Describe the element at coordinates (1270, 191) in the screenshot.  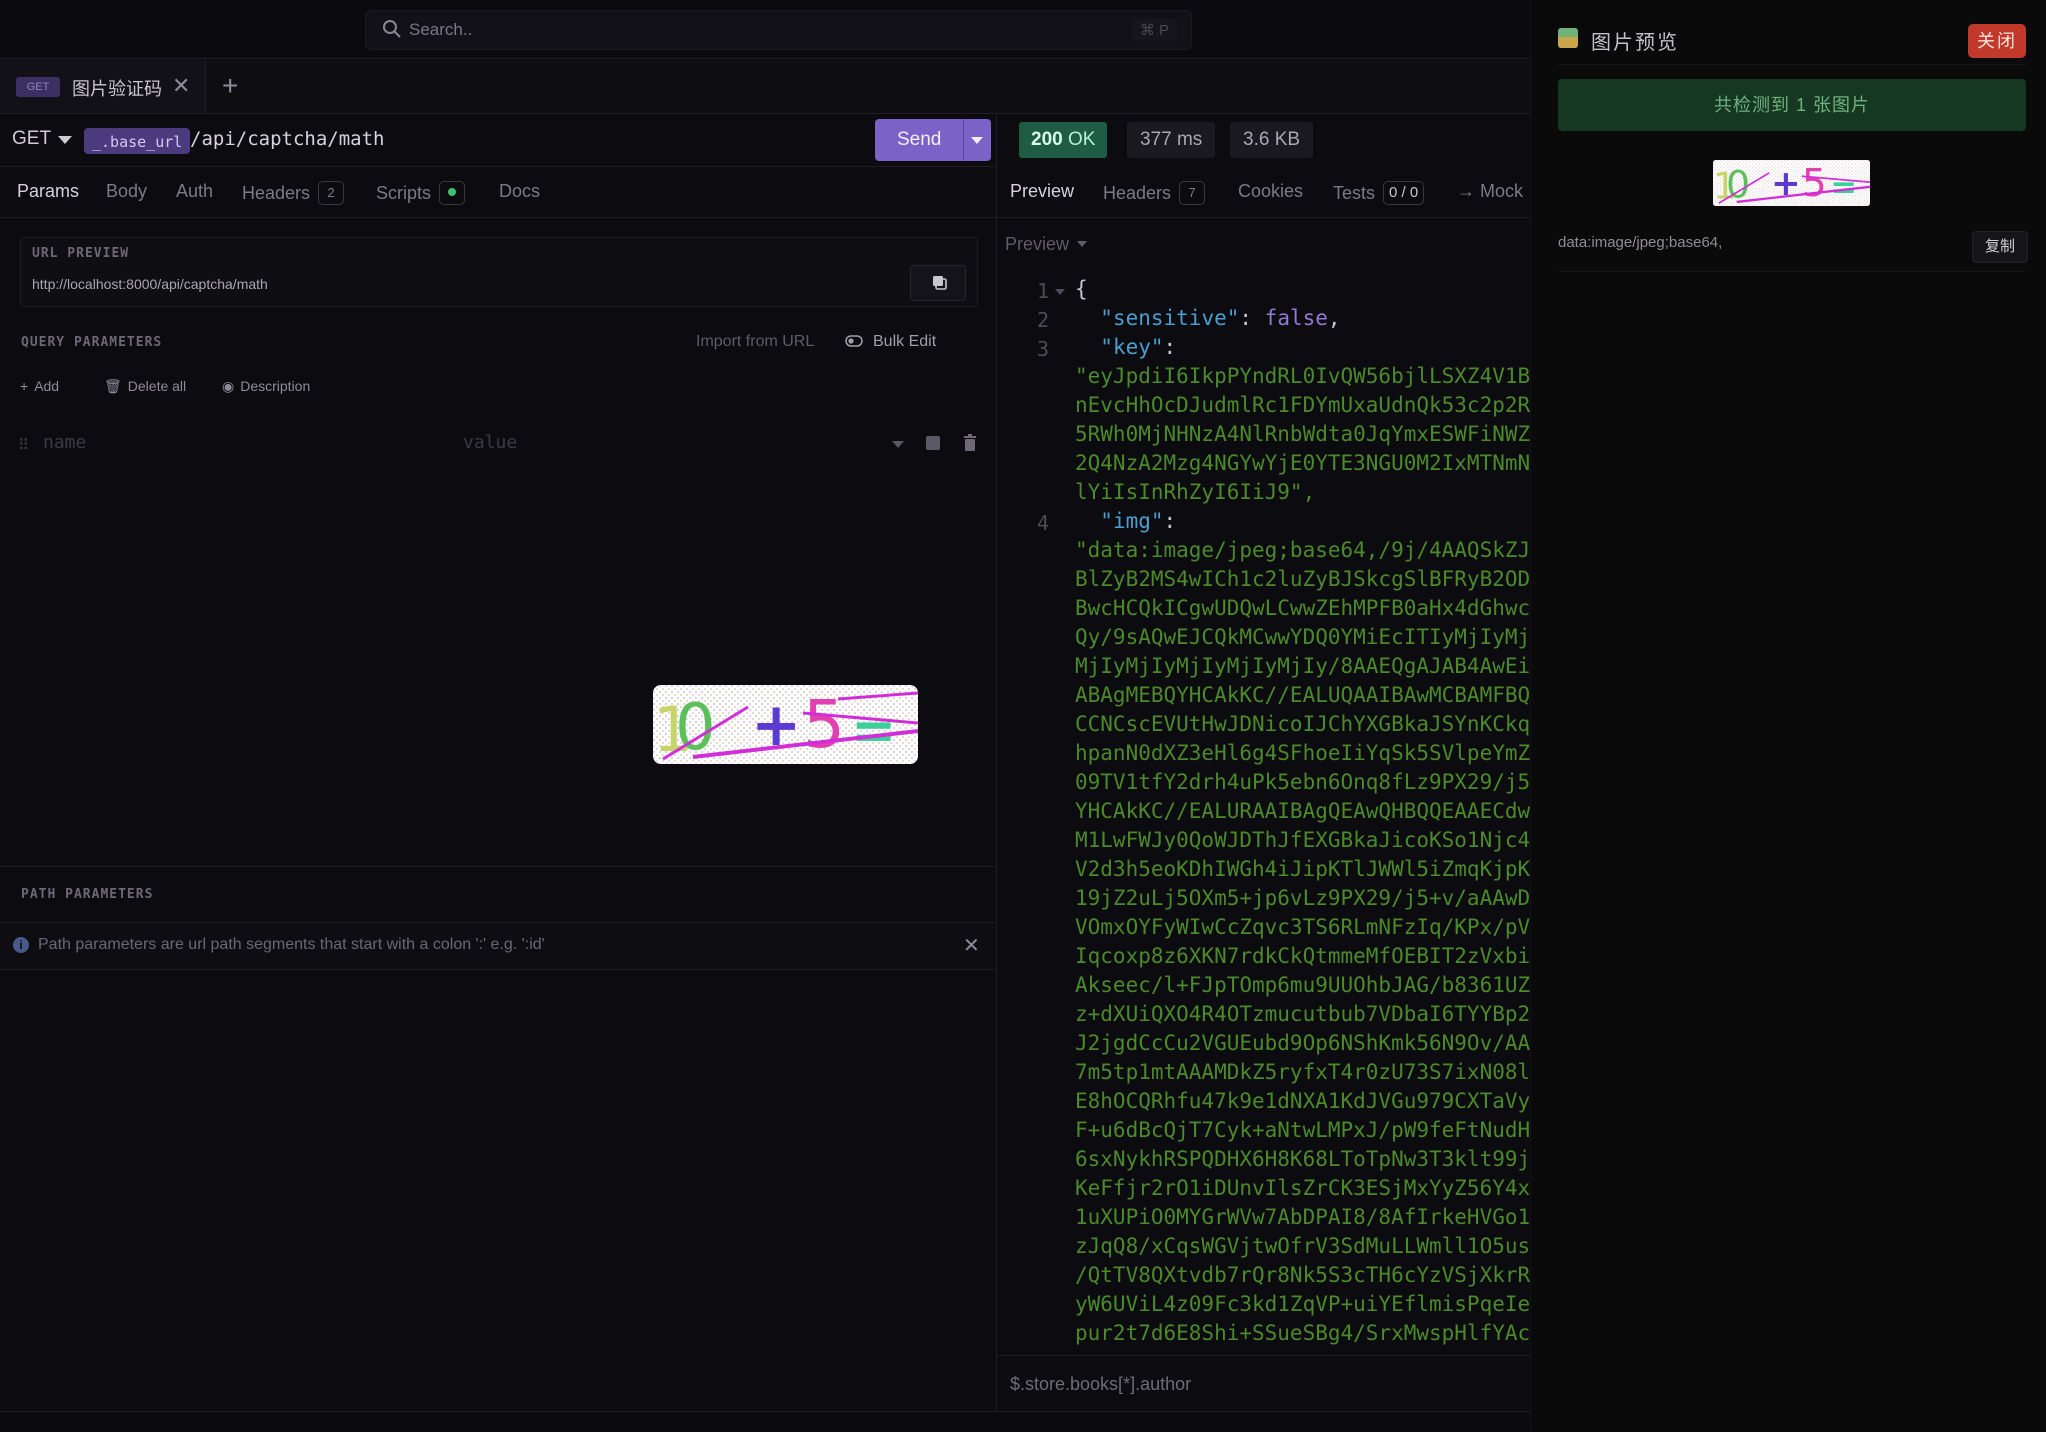
I see `tab-cookies: Cookies` at that location.